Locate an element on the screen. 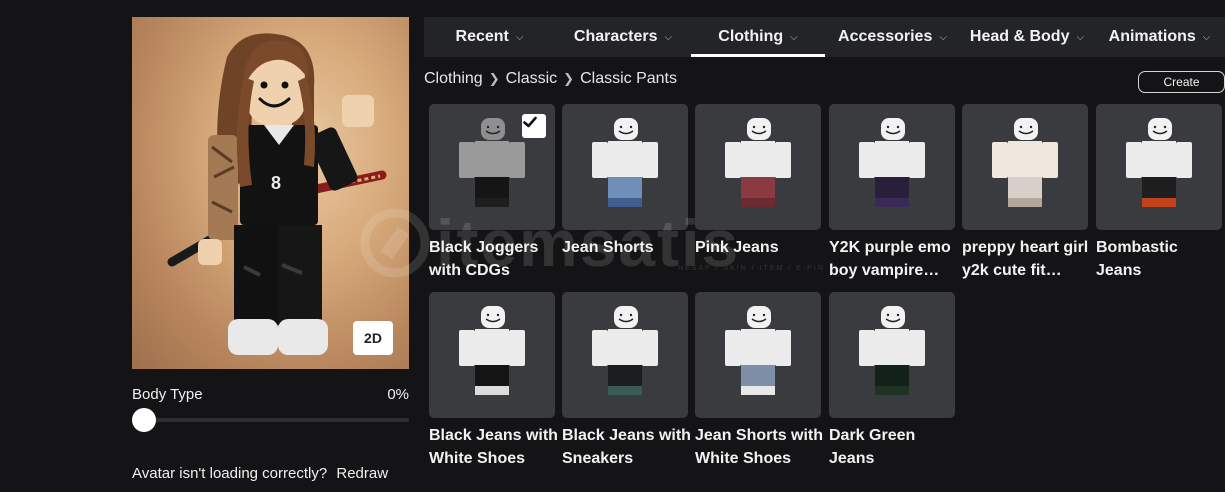 The height and width of the screenshot is (492, 1225). tab-clothing: Clothing ⌵ is located at coordinates (758, 37).